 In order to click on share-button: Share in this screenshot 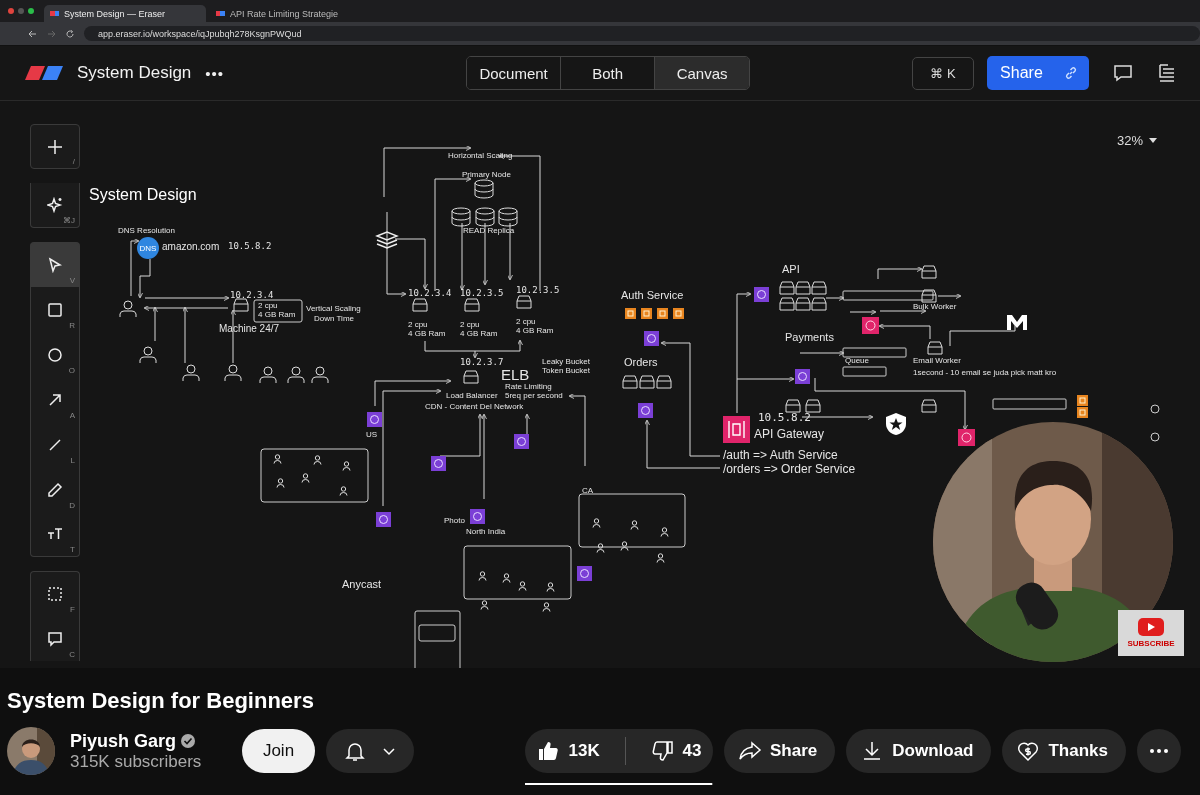, I will do `click(1038, 73)`.